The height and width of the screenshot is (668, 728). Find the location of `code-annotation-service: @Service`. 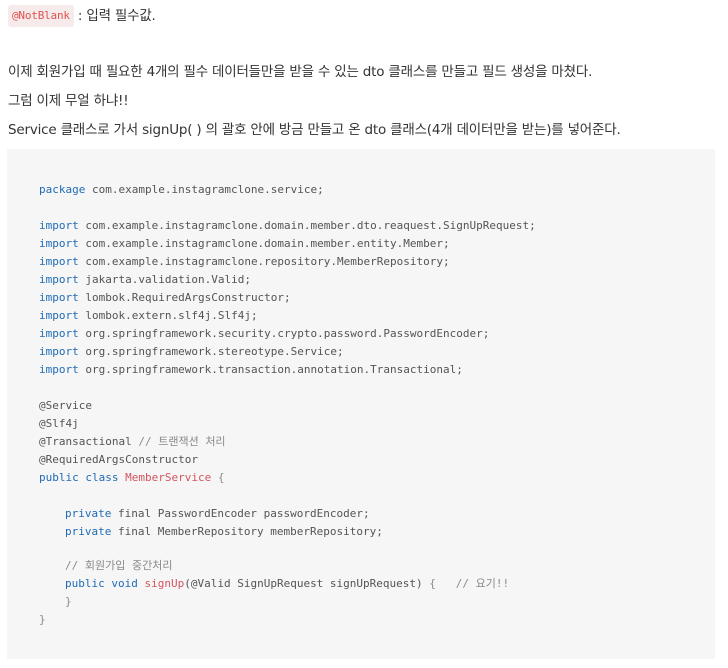

code-annotation-service: @Service is located at coordinates (65, 405).